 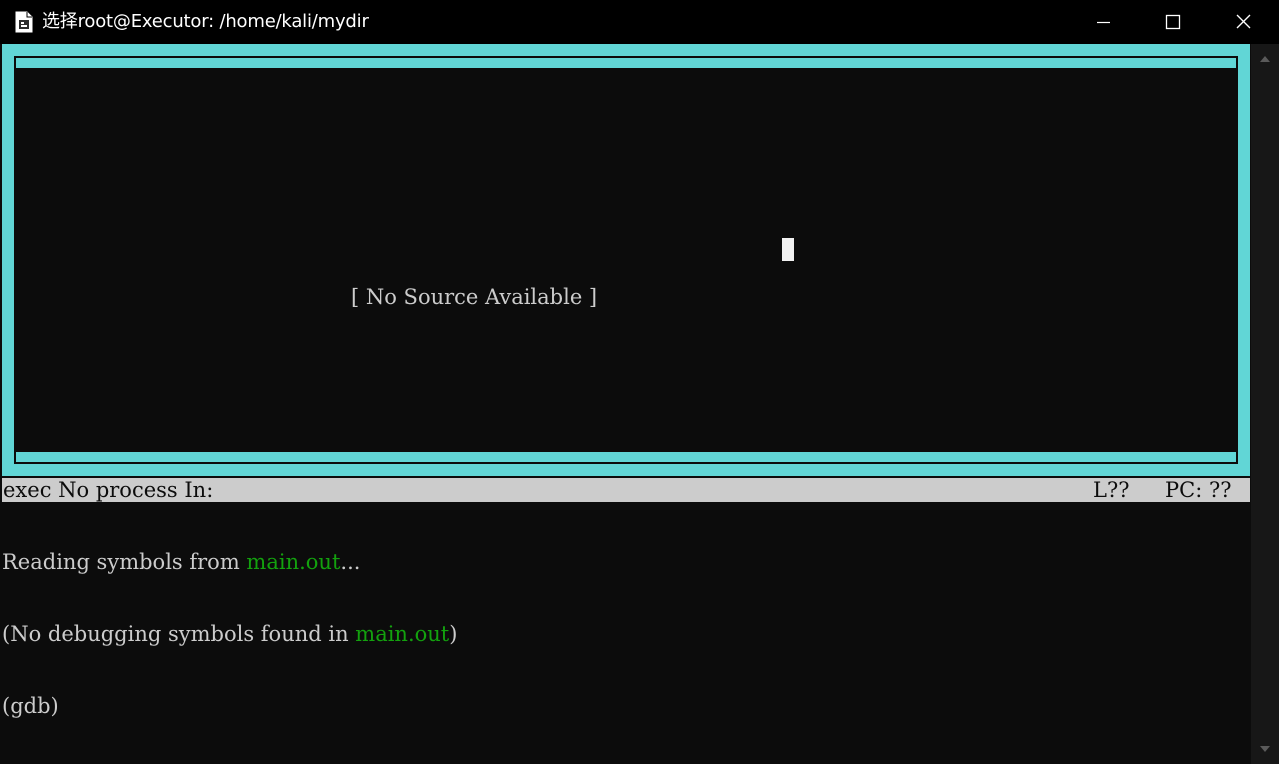 I want to click on minimize-button, so click(x=1104, y=22).